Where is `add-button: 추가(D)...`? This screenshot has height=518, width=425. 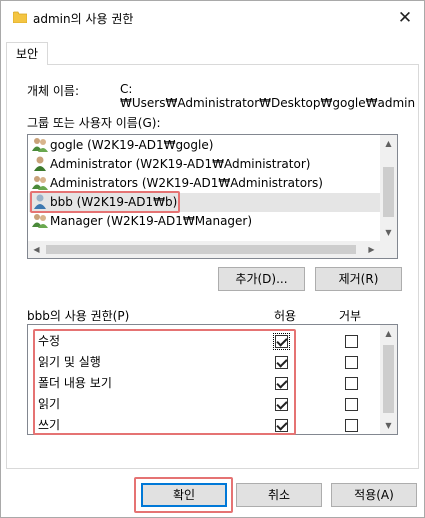 add-button: 추가(D)... is located at coordinates (261, 279).